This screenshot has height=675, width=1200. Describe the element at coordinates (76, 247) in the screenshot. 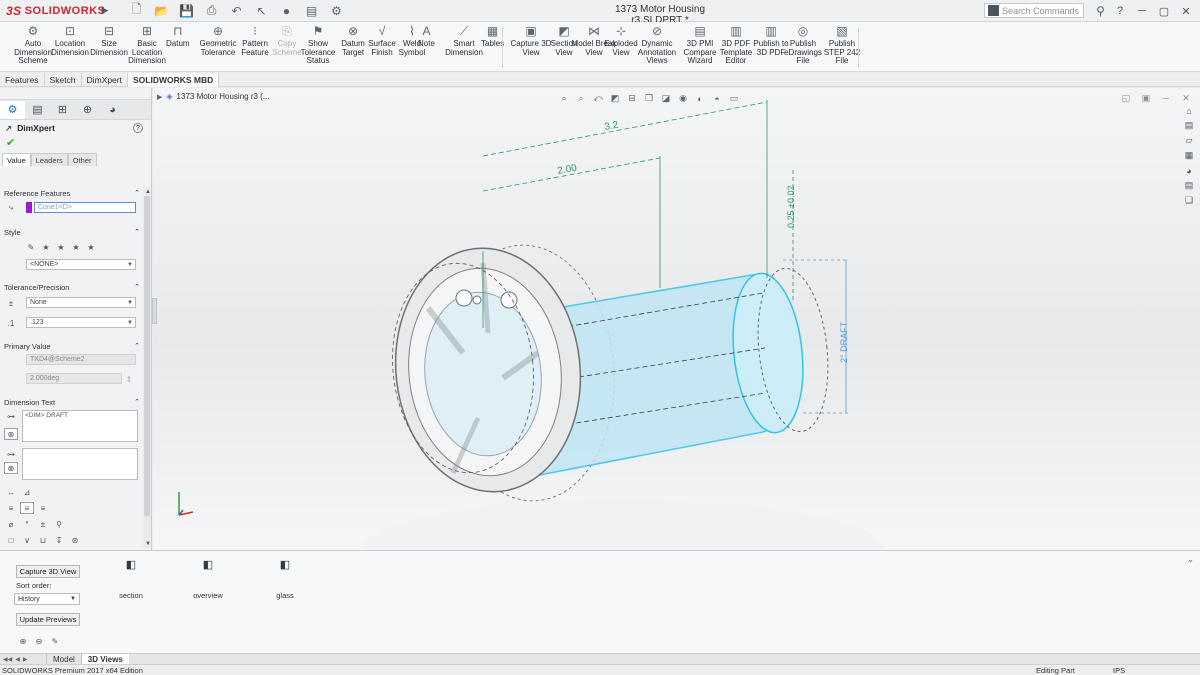

I see `style-save-icon: ★` at that location.